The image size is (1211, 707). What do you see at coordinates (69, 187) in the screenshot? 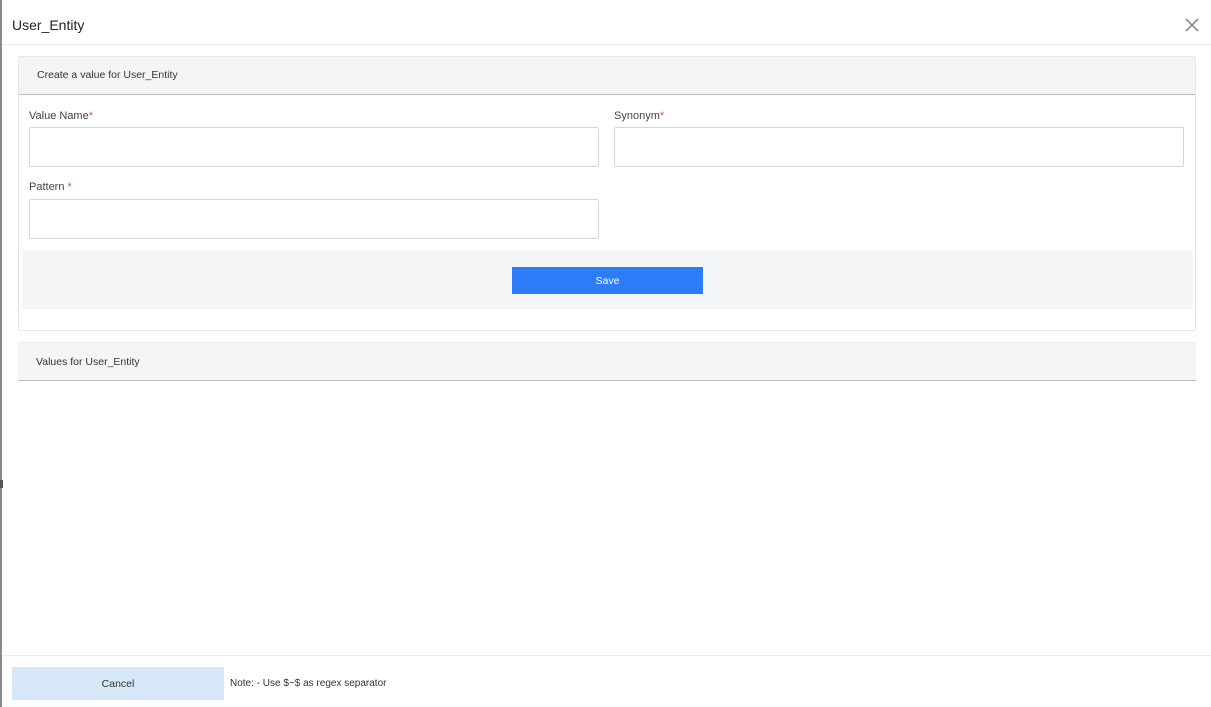
I see `pattern-required-mark: *` at bounding box center [69, 187].